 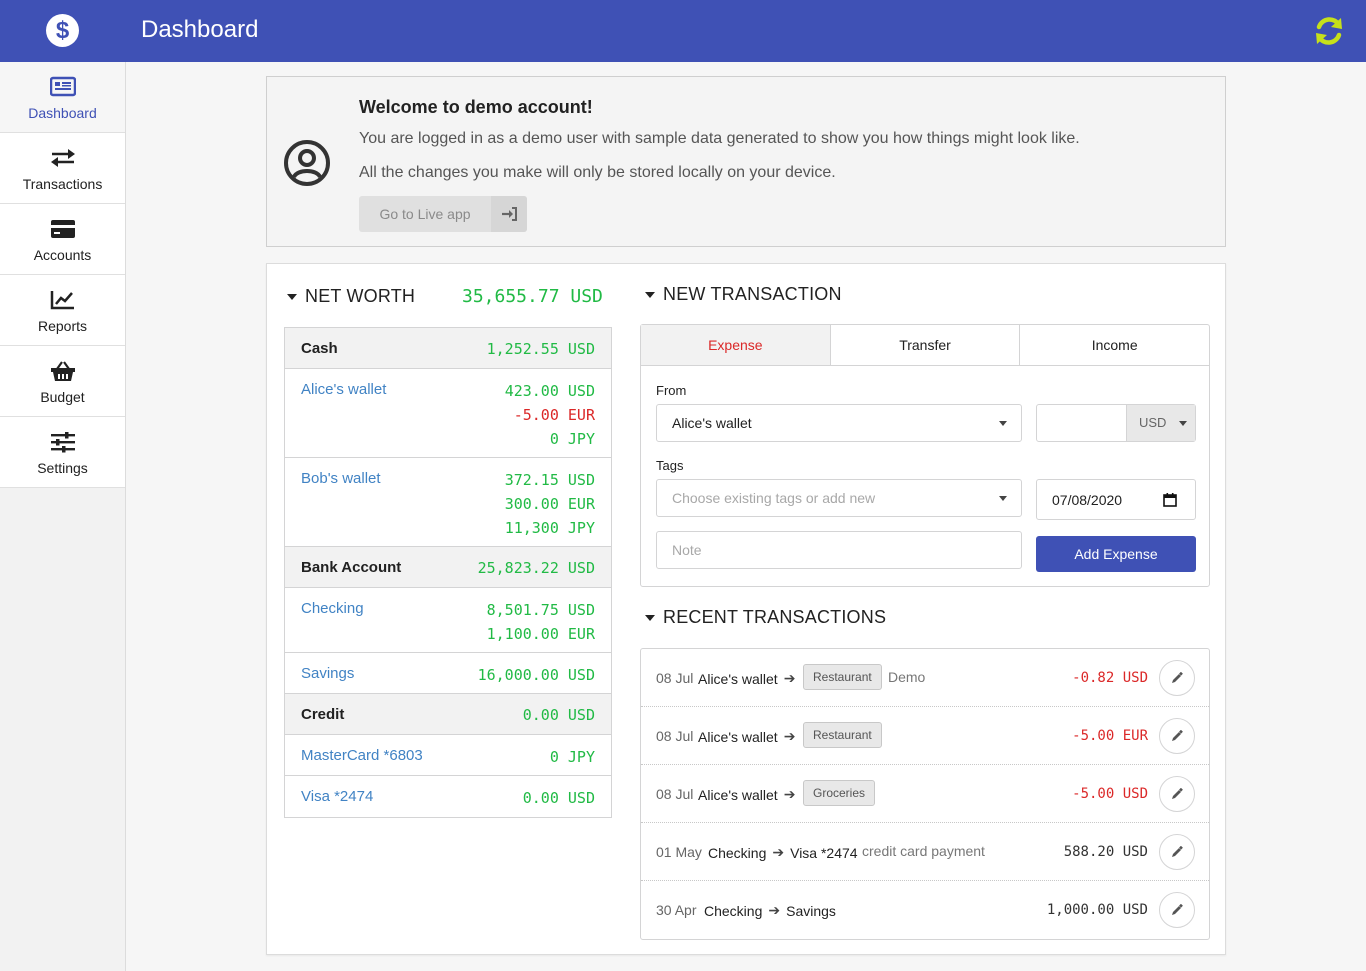 I want to click on date-field: 07/08/2020, so click(x=1116, y=499).